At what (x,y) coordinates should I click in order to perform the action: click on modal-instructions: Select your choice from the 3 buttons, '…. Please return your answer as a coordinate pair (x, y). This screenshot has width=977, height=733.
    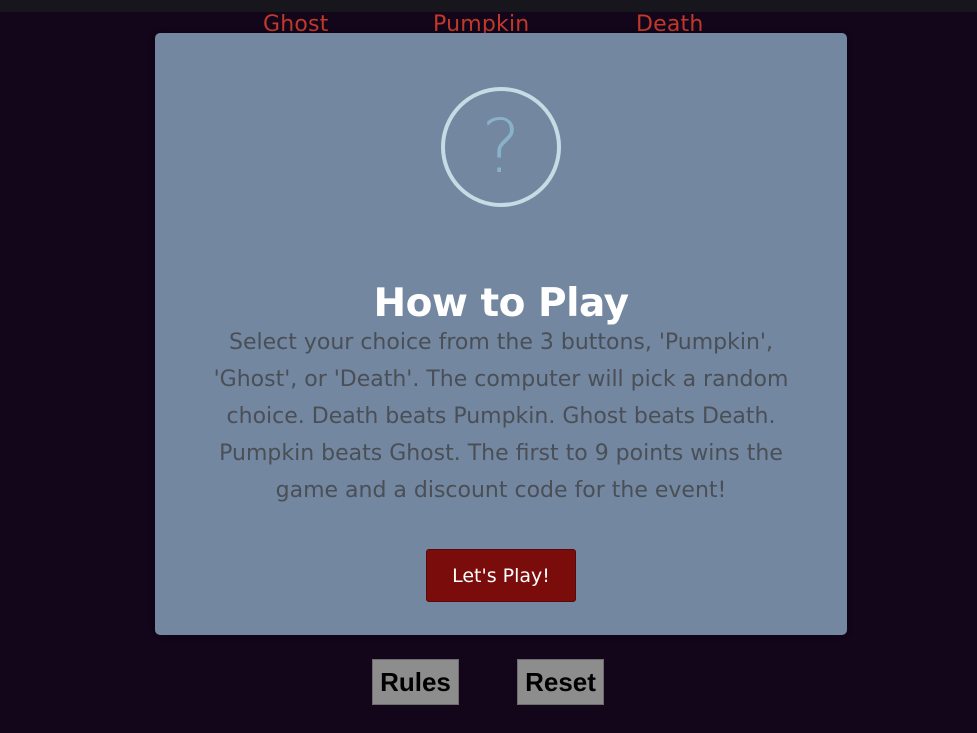
    Looking at the image, I should click on (501, 416).